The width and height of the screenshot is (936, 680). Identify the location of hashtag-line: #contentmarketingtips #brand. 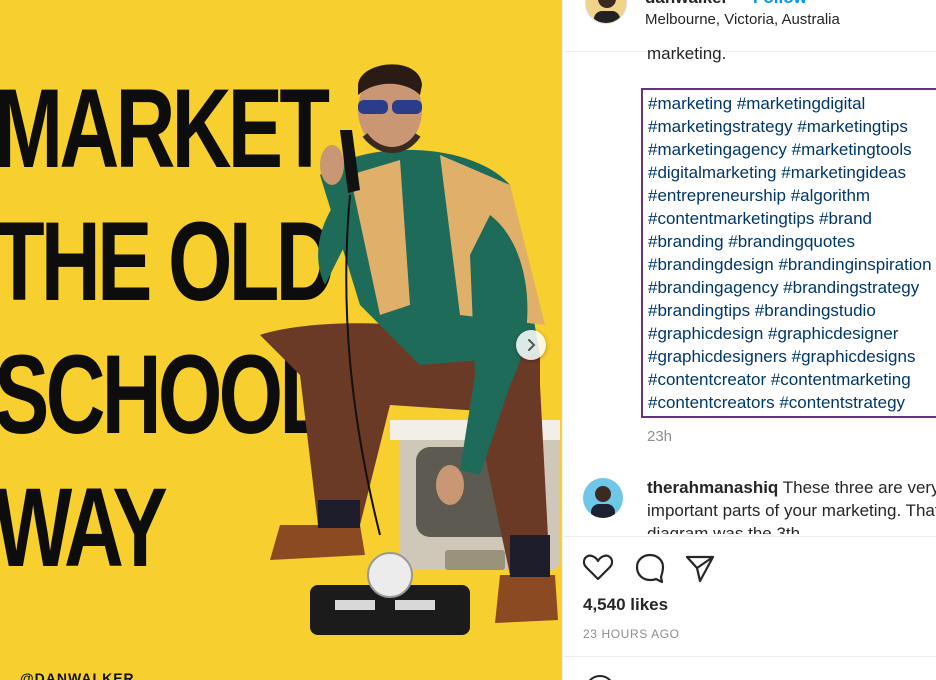
(792, 218).